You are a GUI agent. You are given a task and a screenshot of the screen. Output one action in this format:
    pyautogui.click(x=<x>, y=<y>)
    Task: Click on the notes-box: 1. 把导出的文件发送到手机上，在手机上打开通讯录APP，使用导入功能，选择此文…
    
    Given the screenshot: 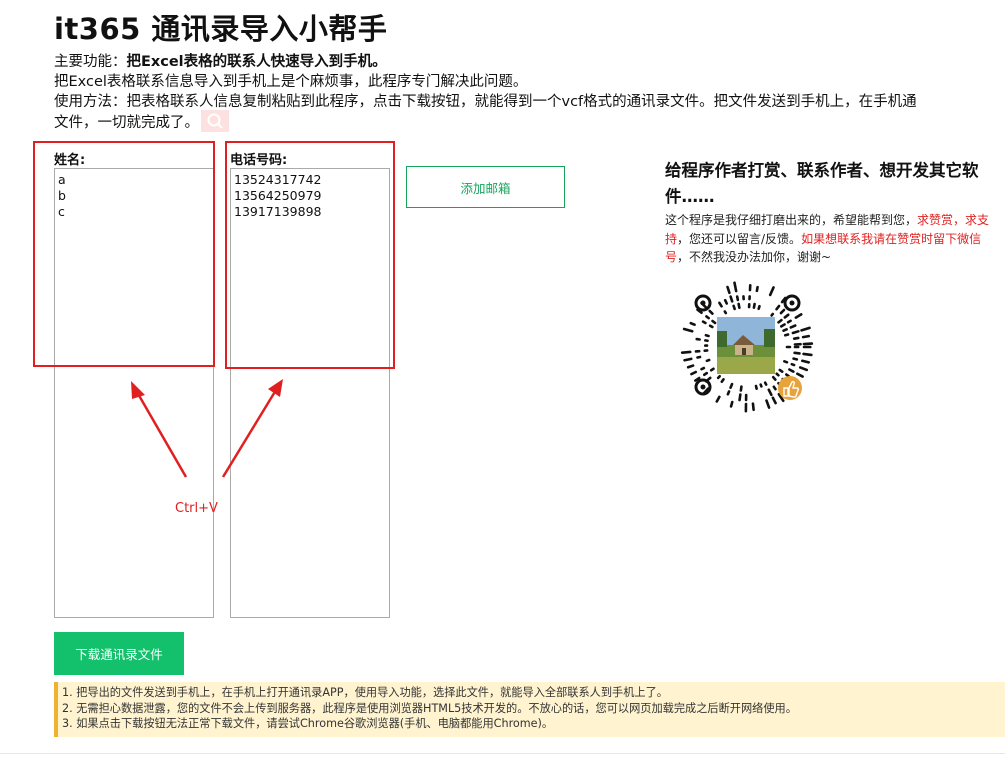 What is the action you would take?
    pyautogui.click(x=529, y=709)
    